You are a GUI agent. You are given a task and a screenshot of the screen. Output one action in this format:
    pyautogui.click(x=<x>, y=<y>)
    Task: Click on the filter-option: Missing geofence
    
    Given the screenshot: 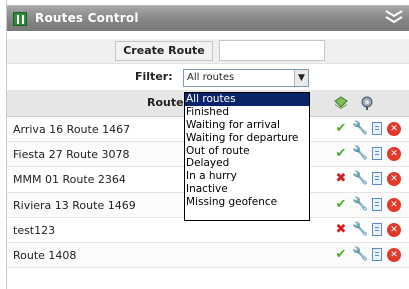 What is the action you would take?
    pyautogui.click(x=247, y=202)
    